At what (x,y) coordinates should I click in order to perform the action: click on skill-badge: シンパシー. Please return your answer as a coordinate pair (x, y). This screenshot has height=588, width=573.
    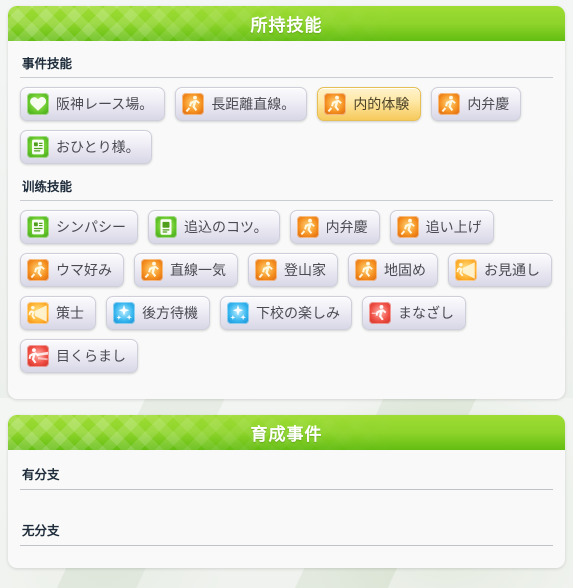
    Looking at the image, I should click on (79, 227).